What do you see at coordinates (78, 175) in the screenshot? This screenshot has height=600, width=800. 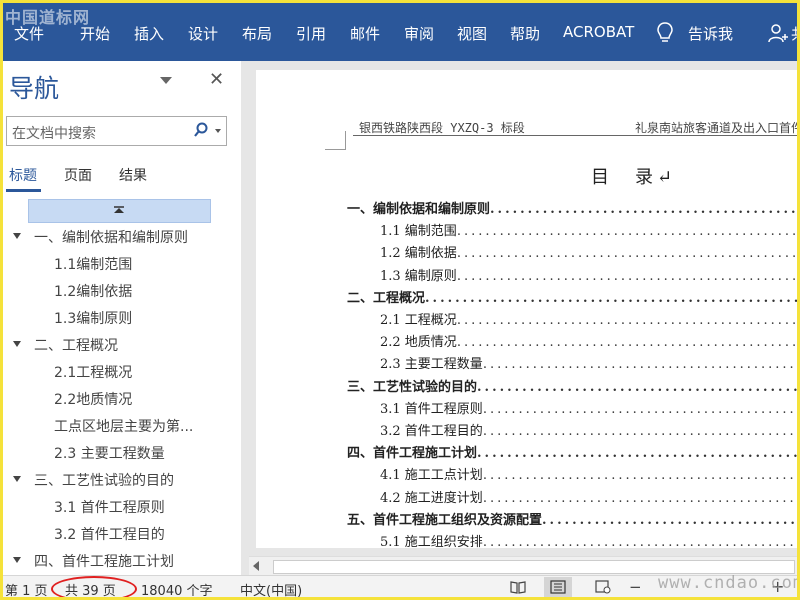 I see `tab-pages: 页面` at bounding box center [78, 175].